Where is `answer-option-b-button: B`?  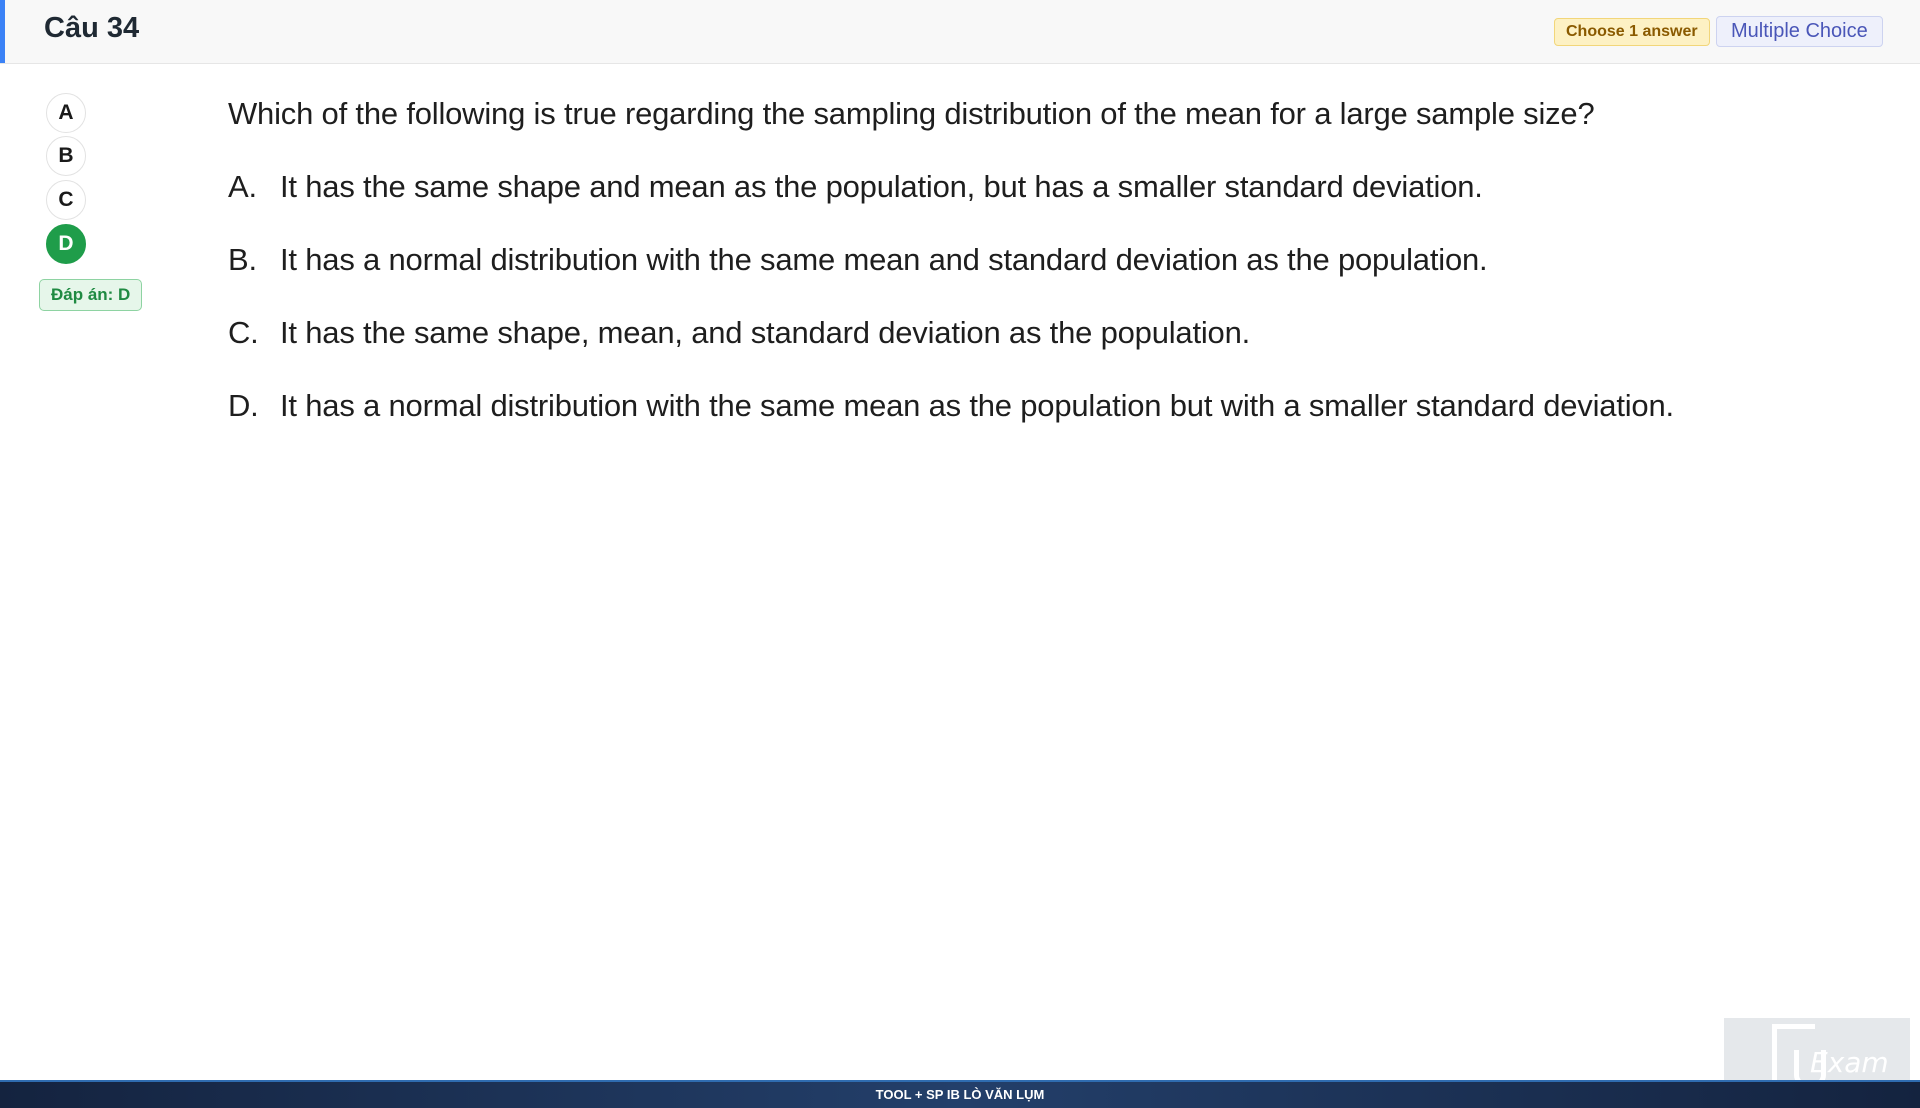
answer-option-b-button: B is located at coordinates (66, 156).